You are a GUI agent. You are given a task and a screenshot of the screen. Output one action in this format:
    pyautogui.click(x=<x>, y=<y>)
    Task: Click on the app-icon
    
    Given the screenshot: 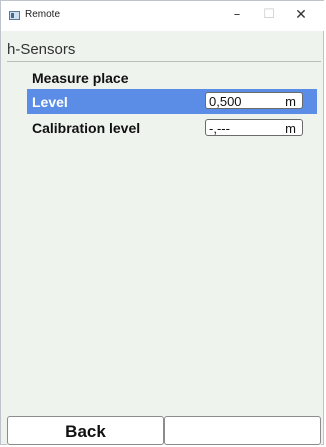 What is the action you would take?
    pyautogui.click(x=14, y=15)
    